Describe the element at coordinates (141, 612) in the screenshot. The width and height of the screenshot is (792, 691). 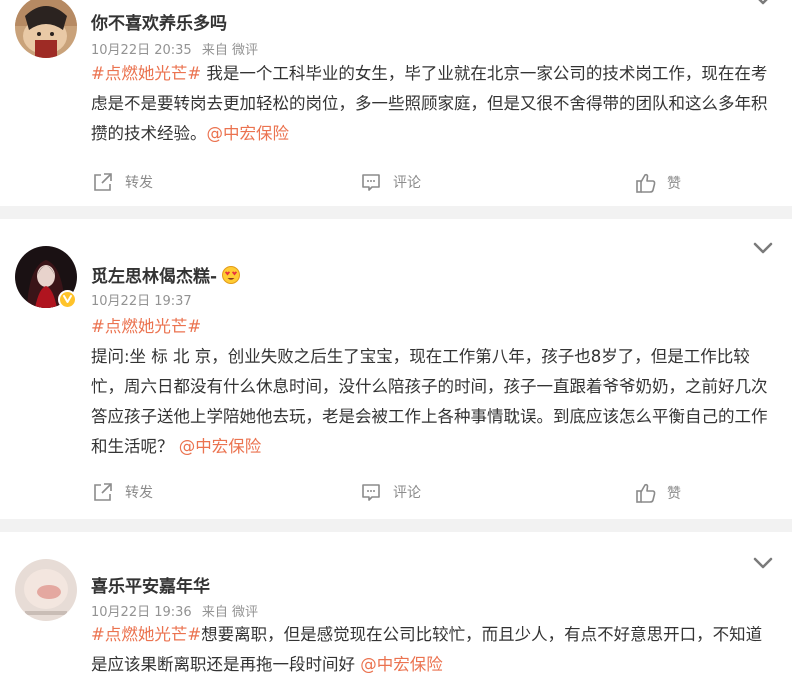
I see `post-date: 10月22日 19:36` at that location.